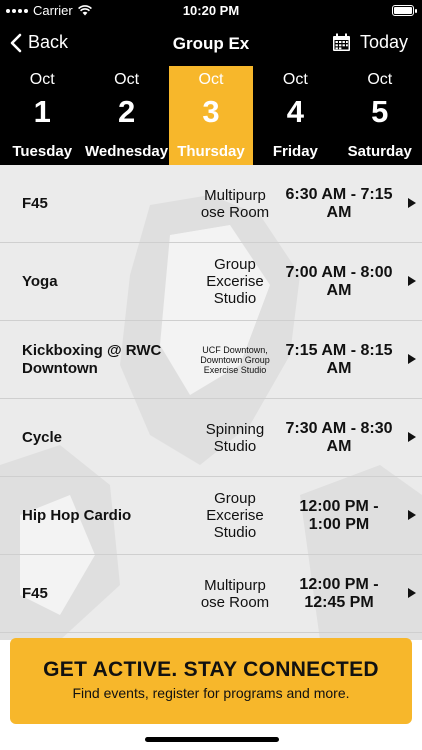  What do you see at coordinates (341, 42) in the screenshot?
I see `calendar-icon` at bounding box center [341, 42].